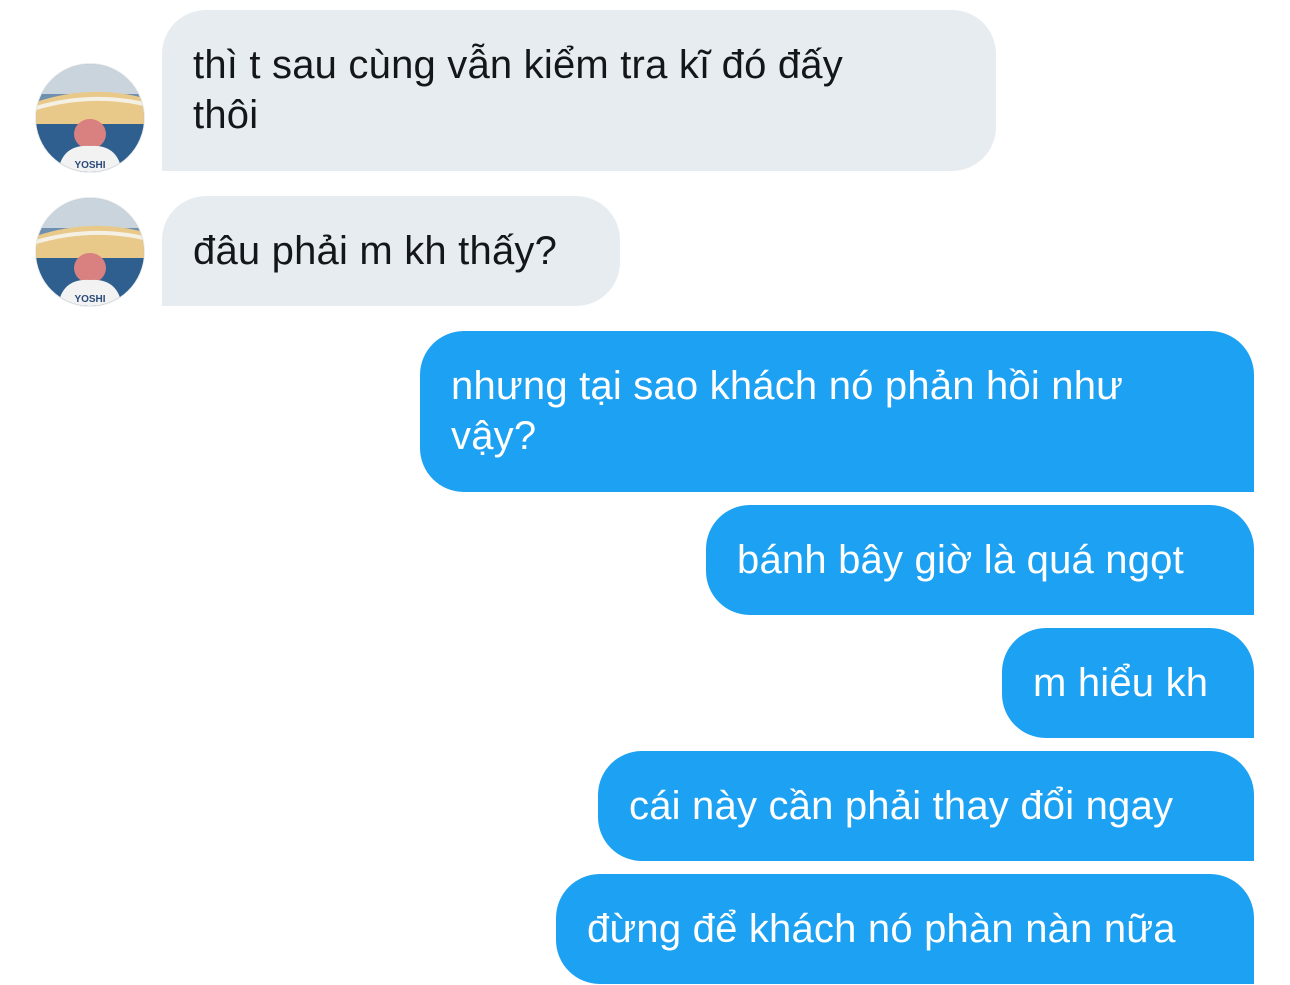 The image size is (1290, 985). I want to click on sent-message: đừng để khách nó phàn nàn nữa, so click(905, 929).